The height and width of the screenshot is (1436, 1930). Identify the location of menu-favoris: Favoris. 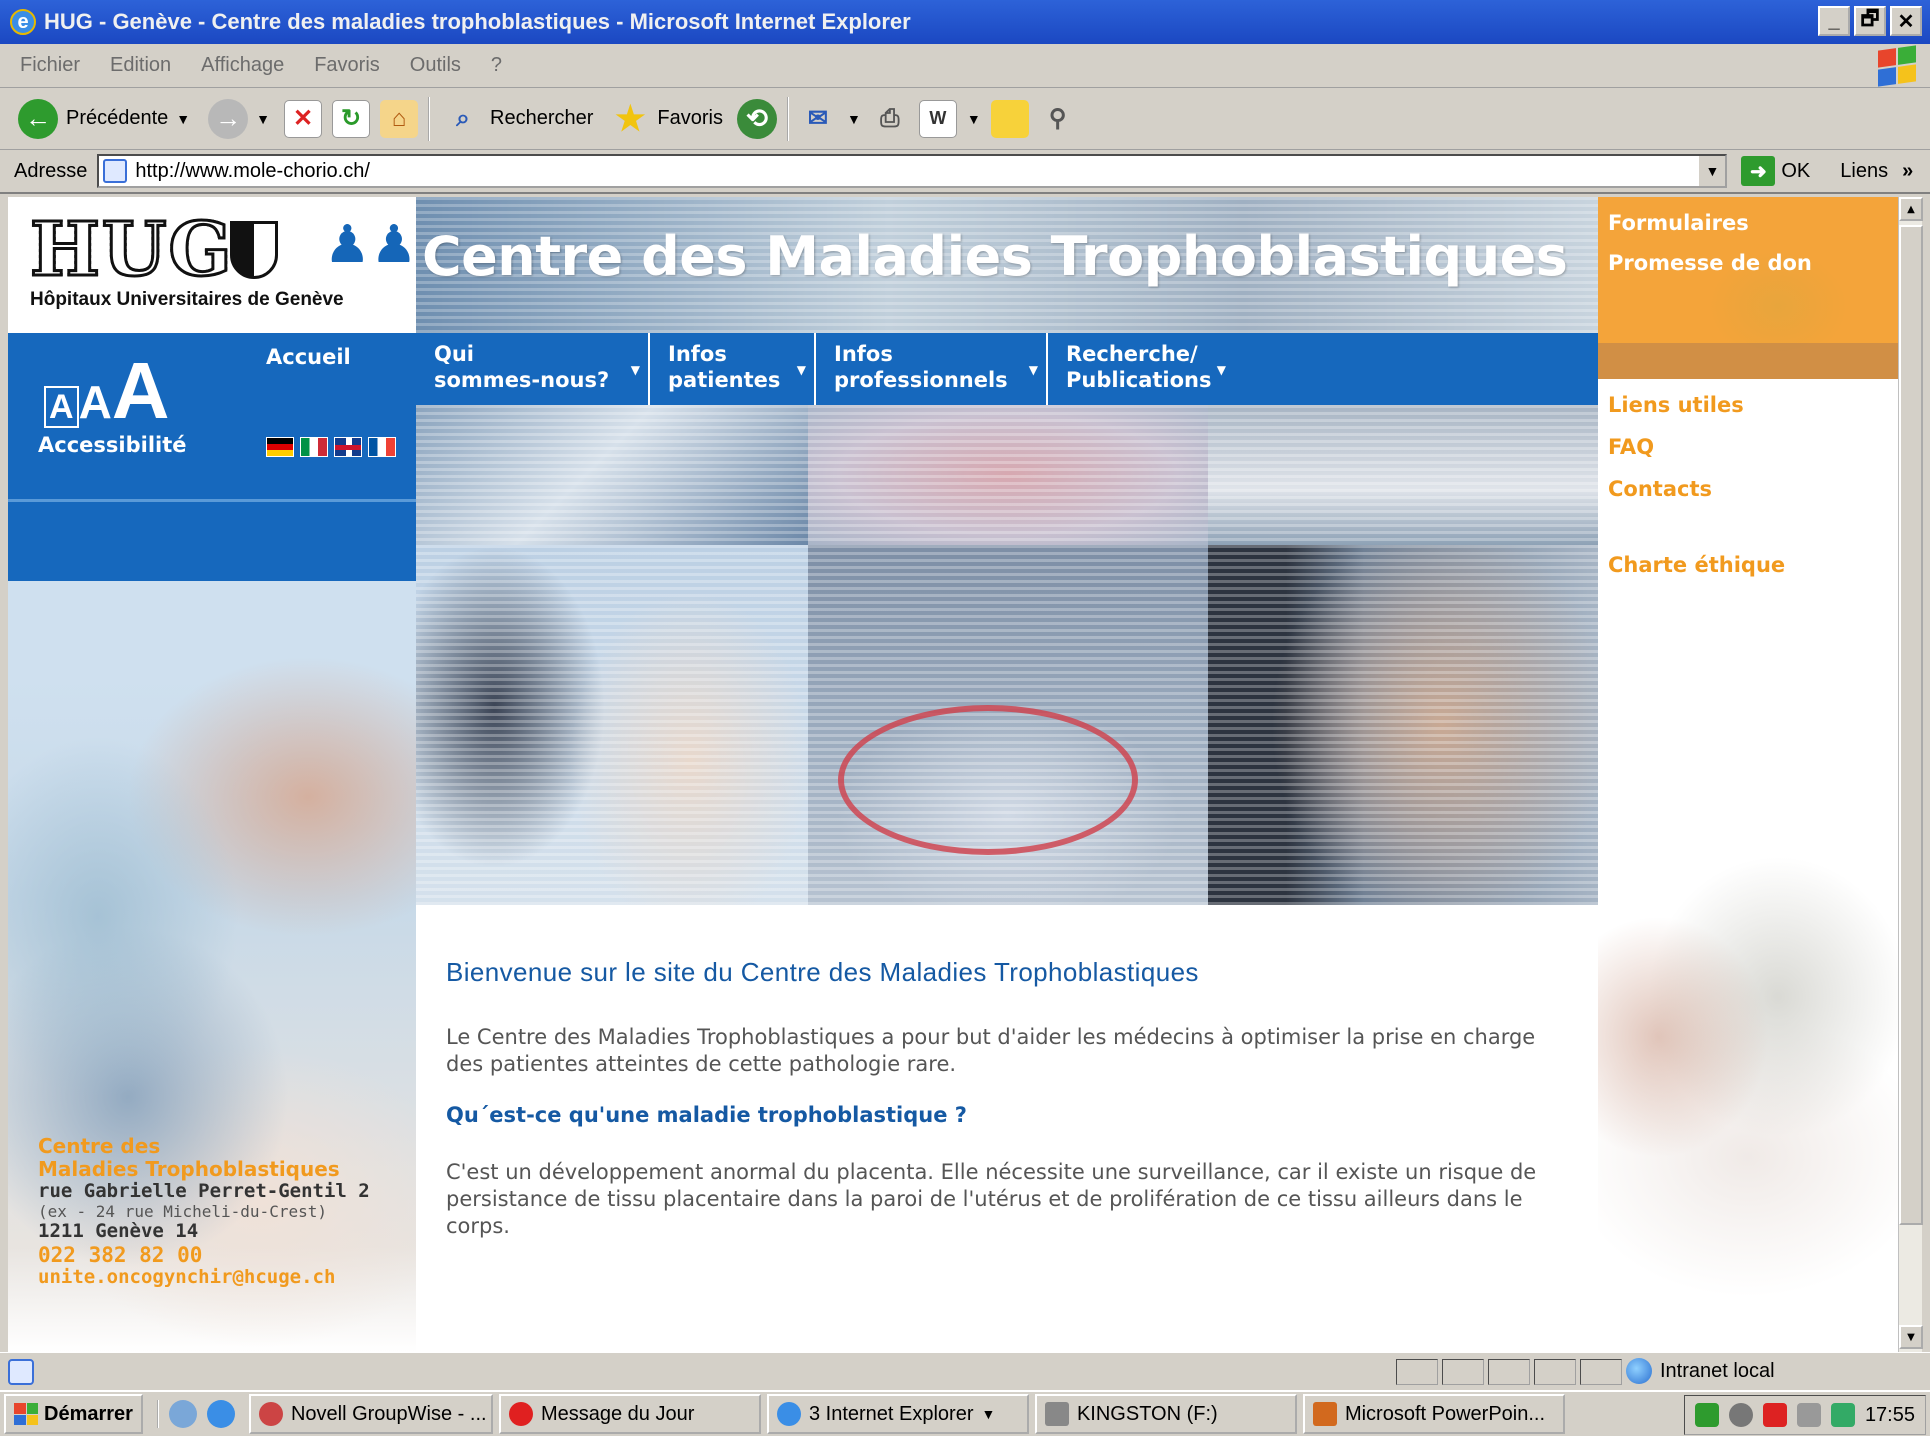
(347, 65).